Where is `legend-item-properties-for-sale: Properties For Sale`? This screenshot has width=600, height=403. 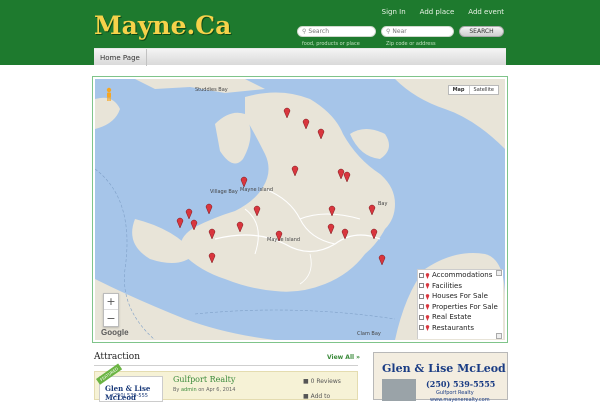
legend-item-properties-for-sale: Properties For Sale is located at coordinates (460, 307).